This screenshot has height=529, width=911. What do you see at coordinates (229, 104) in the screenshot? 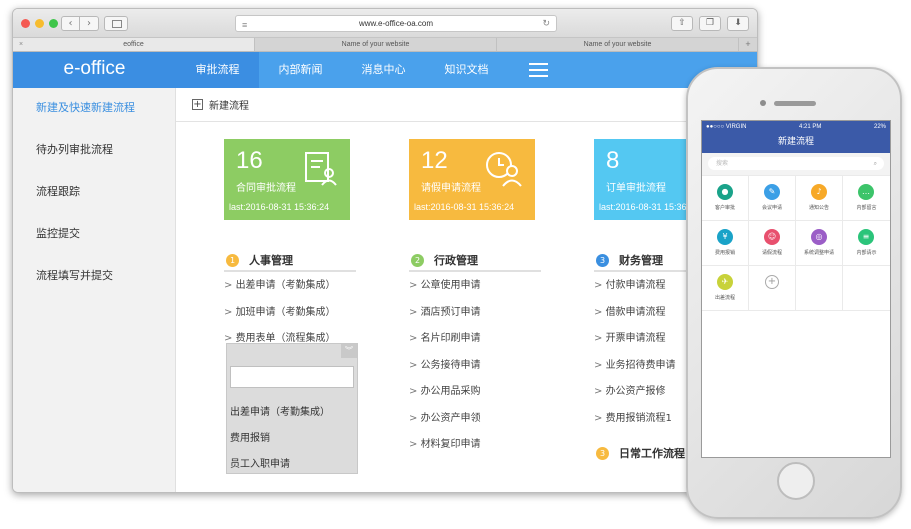
I see `new-flow-button: 新建流程` at bounding box center [229, 104].